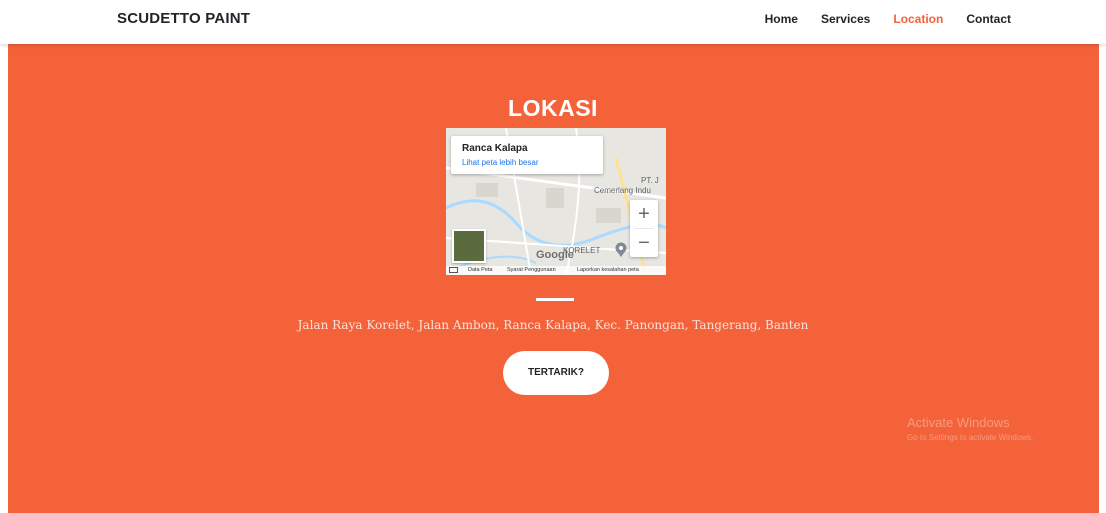 The width and height of the screenshot is (1106, 513). What do you see at coordinates (453, 270) in the screenshot?
I see `keyboard-icon` at bounding box center [453, 270].